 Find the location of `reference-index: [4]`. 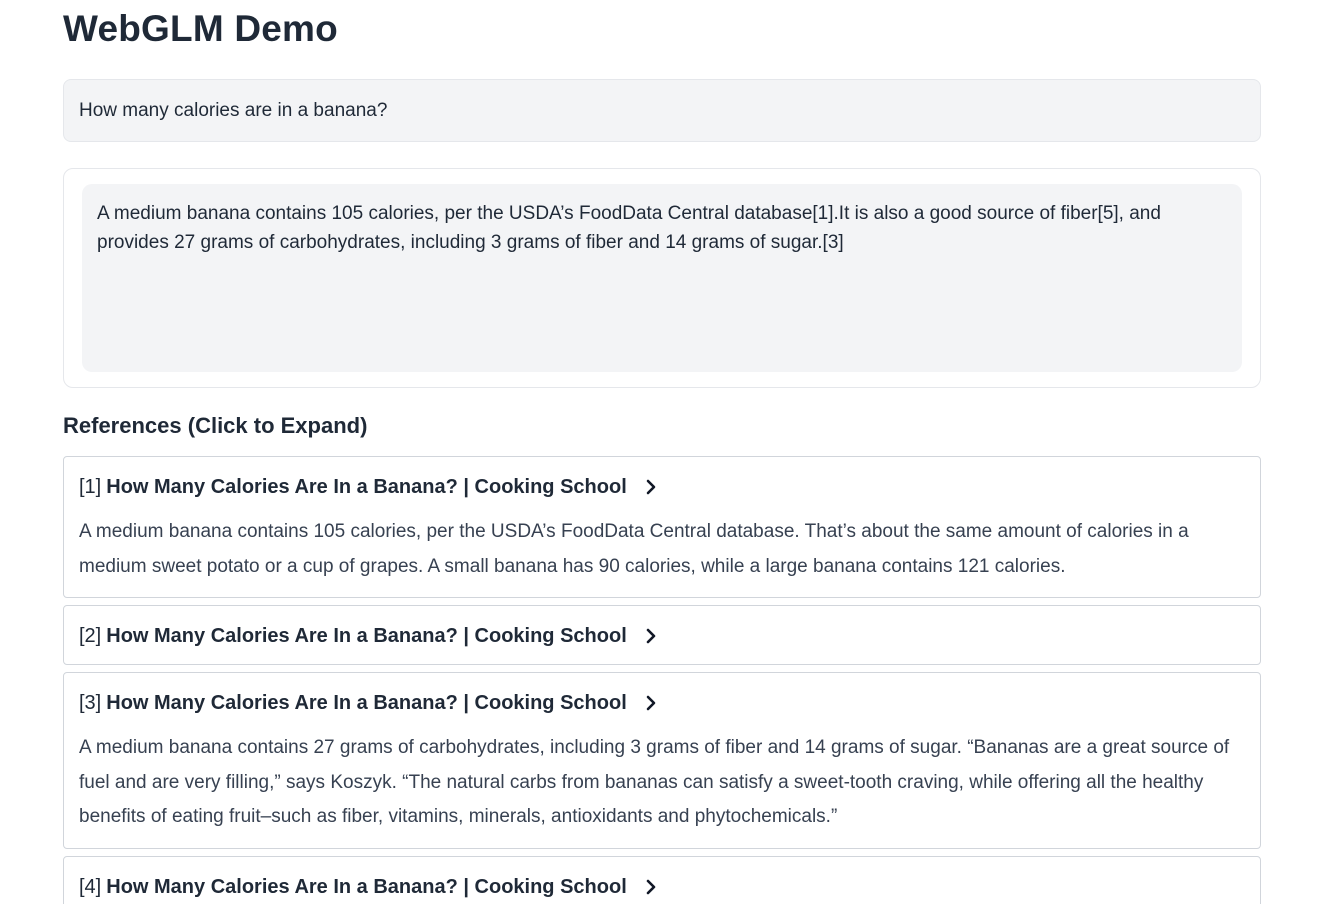

reference-index: [4] is located at coordinates (90, 886).